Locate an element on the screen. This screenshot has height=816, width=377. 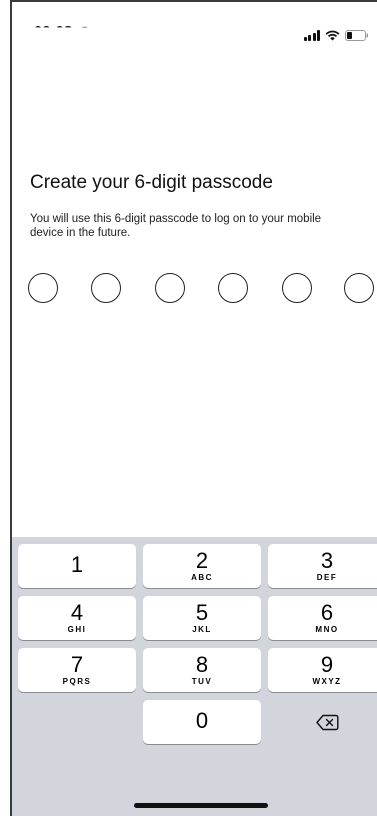
status-icons is located at coordinates (336, 35).